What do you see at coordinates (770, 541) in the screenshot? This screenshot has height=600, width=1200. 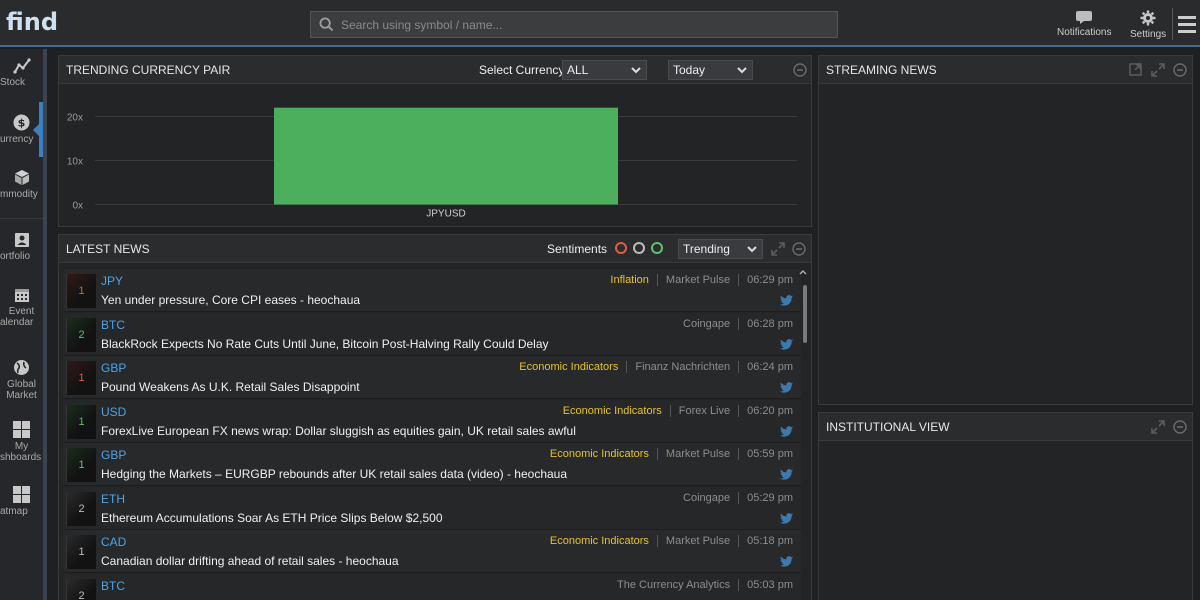 I see `news-time: 05:18 pm` at bounding box center [770, 541].